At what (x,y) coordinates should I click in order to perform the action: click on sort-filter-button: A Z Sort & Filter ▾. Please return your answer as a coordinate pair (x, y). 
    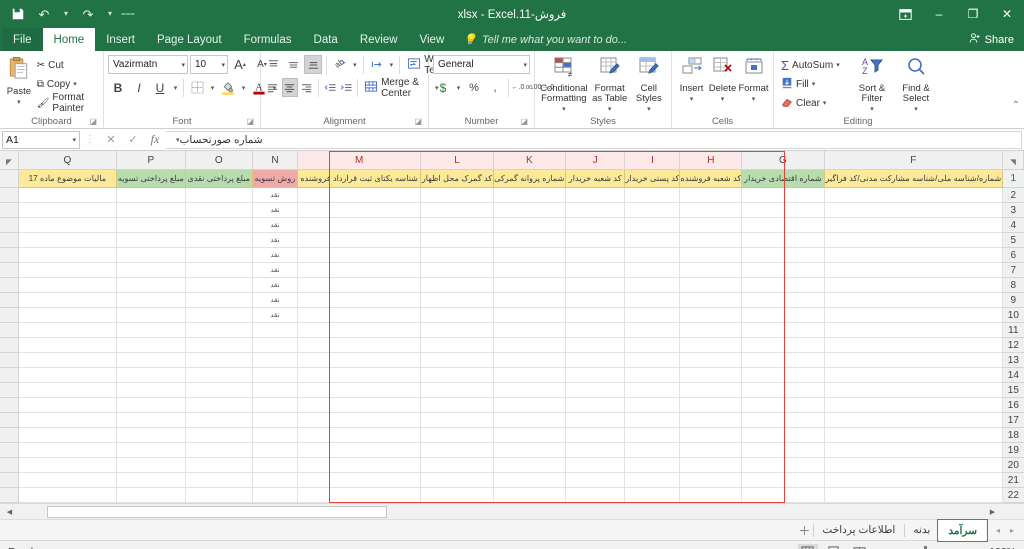
    Looking at the image, I should click on (872, 83).